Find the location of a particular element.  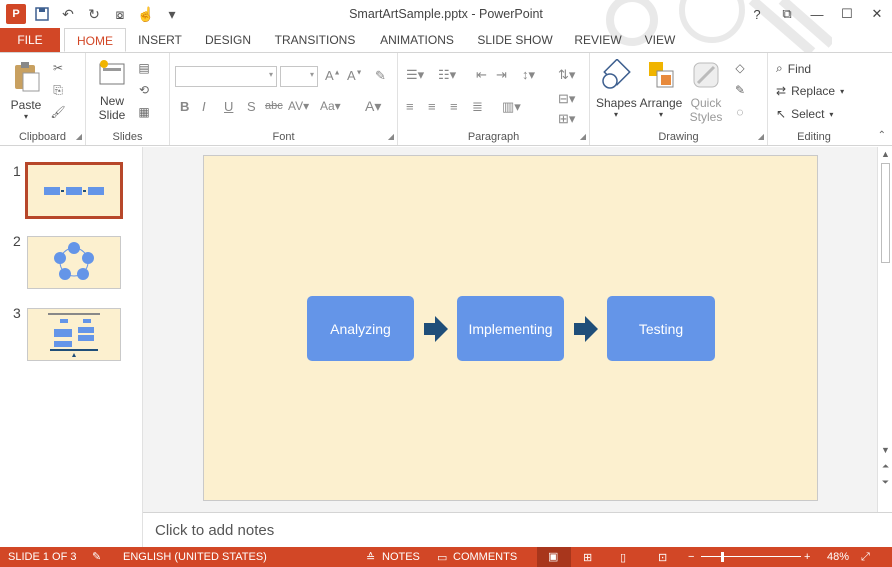

grow-font-icon: A▲ is located at coordinates (333, 75).